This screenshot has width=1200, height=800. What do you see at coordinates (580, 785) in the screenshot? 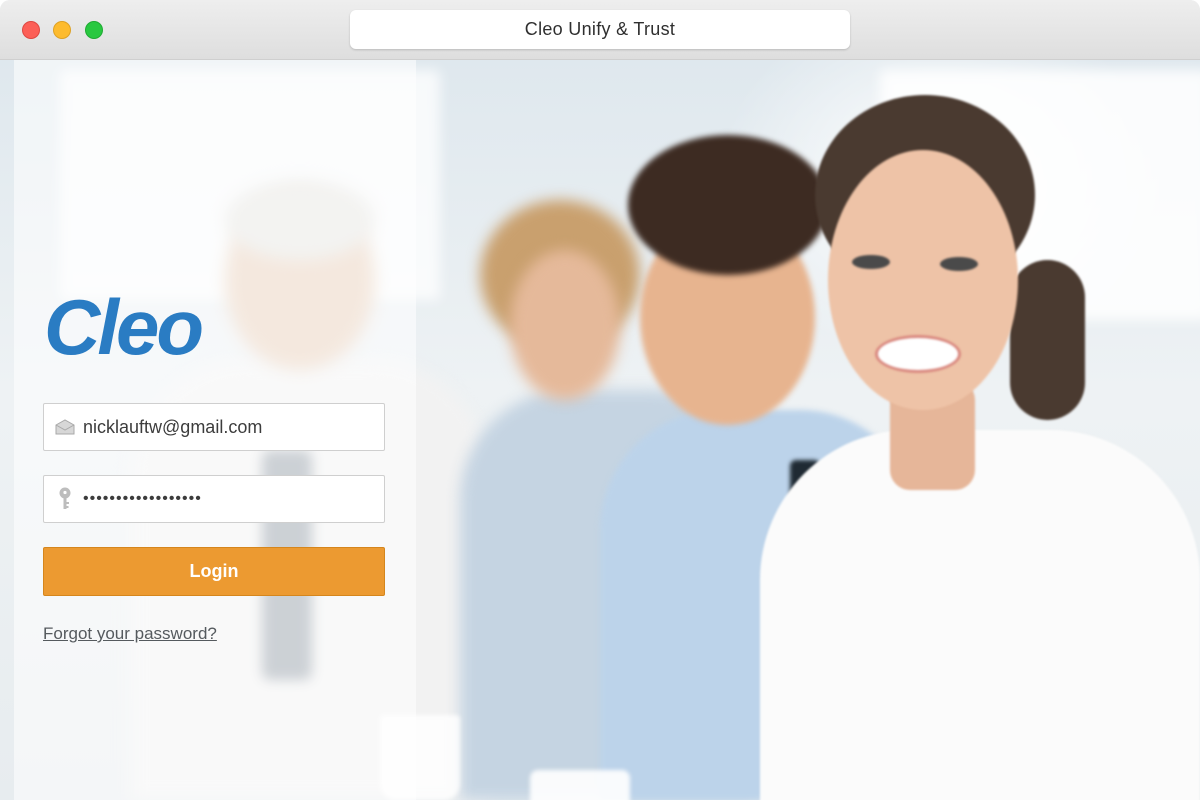
I see `background-cup` at bounding box center [580, 785].